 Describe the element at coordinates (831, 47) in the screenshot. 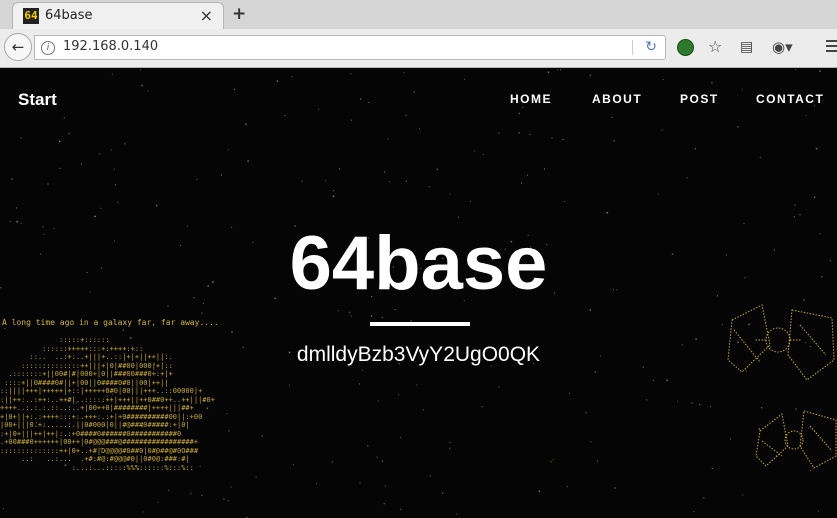

I see `menu-icon` at that location.